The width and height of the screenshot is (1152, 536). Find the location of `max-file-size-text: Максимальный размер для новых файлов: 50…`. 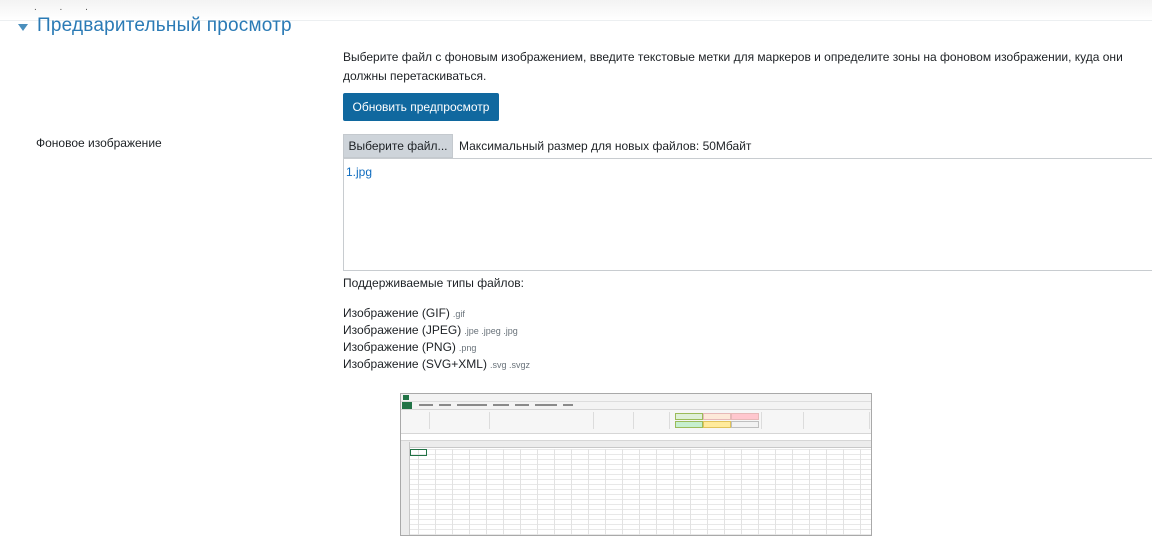

max-file-size-text: Максимальный размер для новых файлов: 50… is located at coordinates (605, 146).